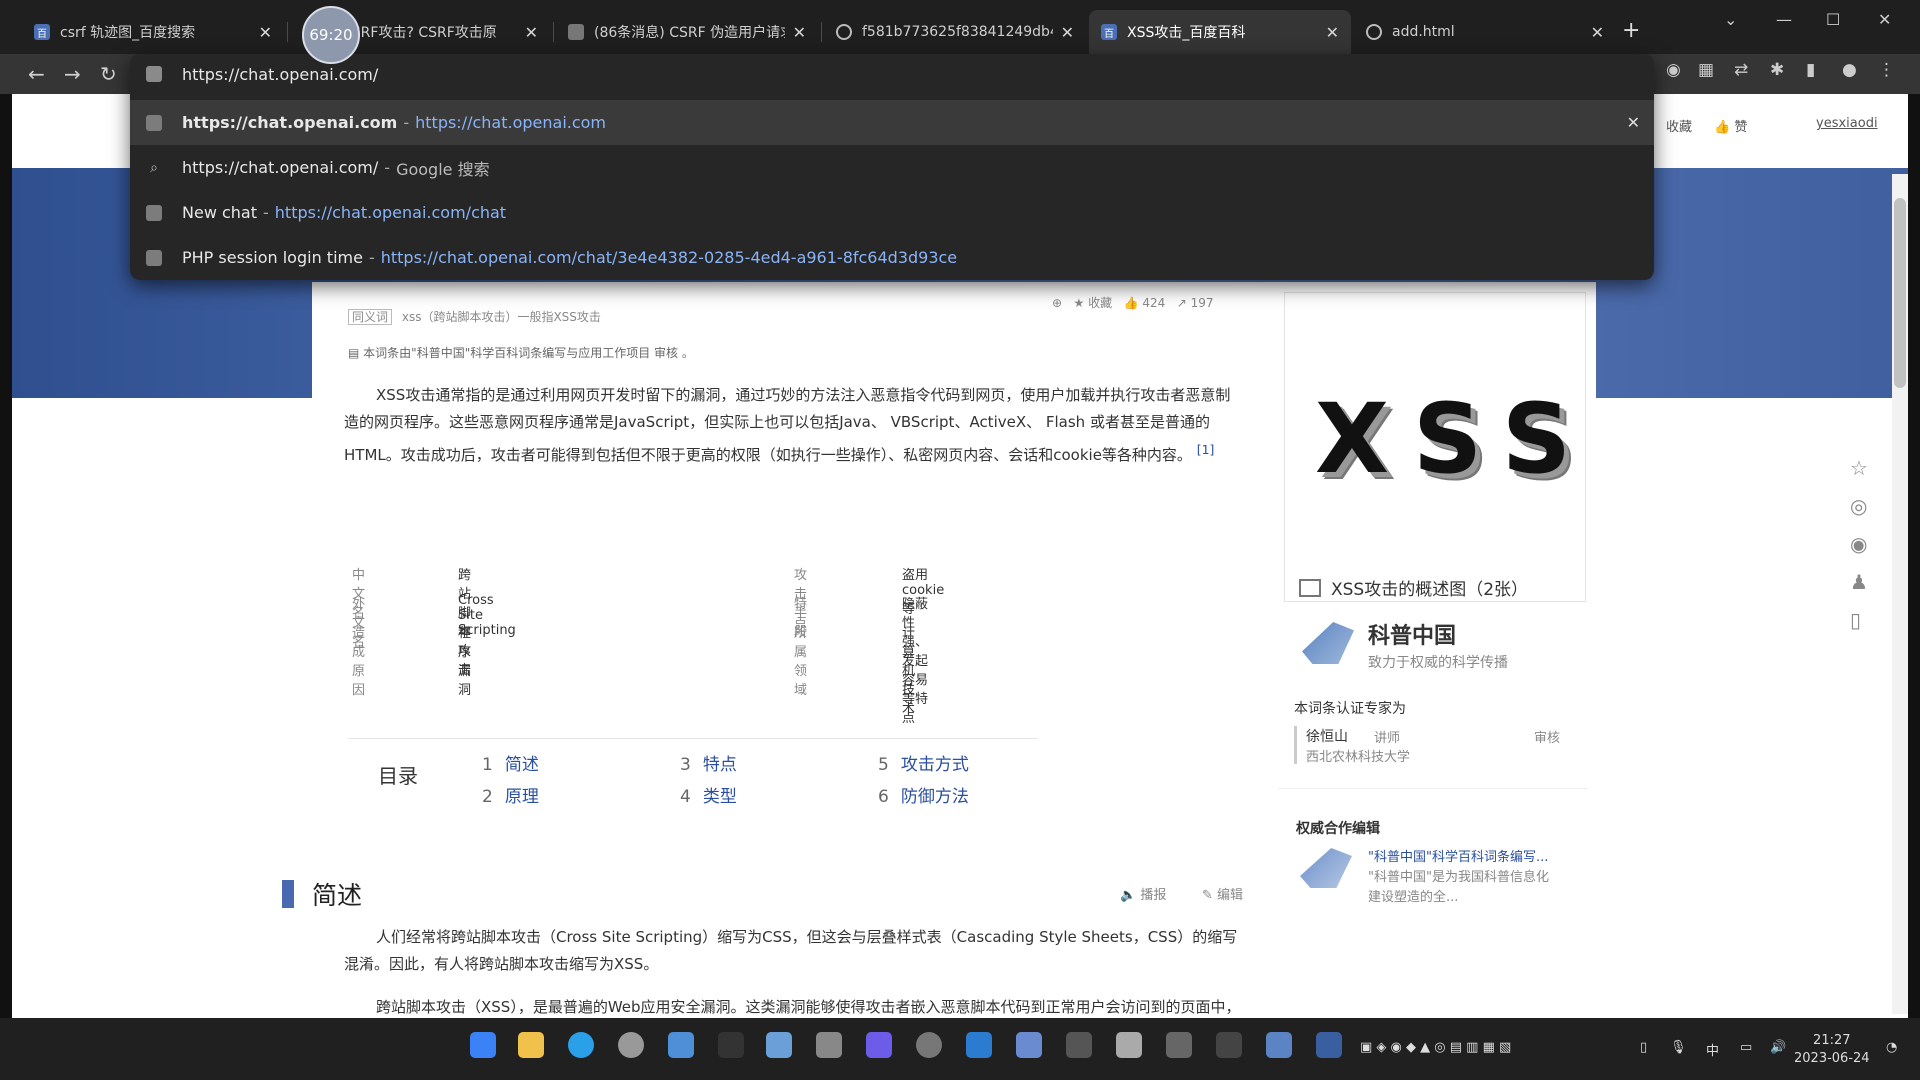 The height and width of the screenshot is (1080, 1920). I want to click on clock: 21:27 2023-06-24, so click(1832, 1050).